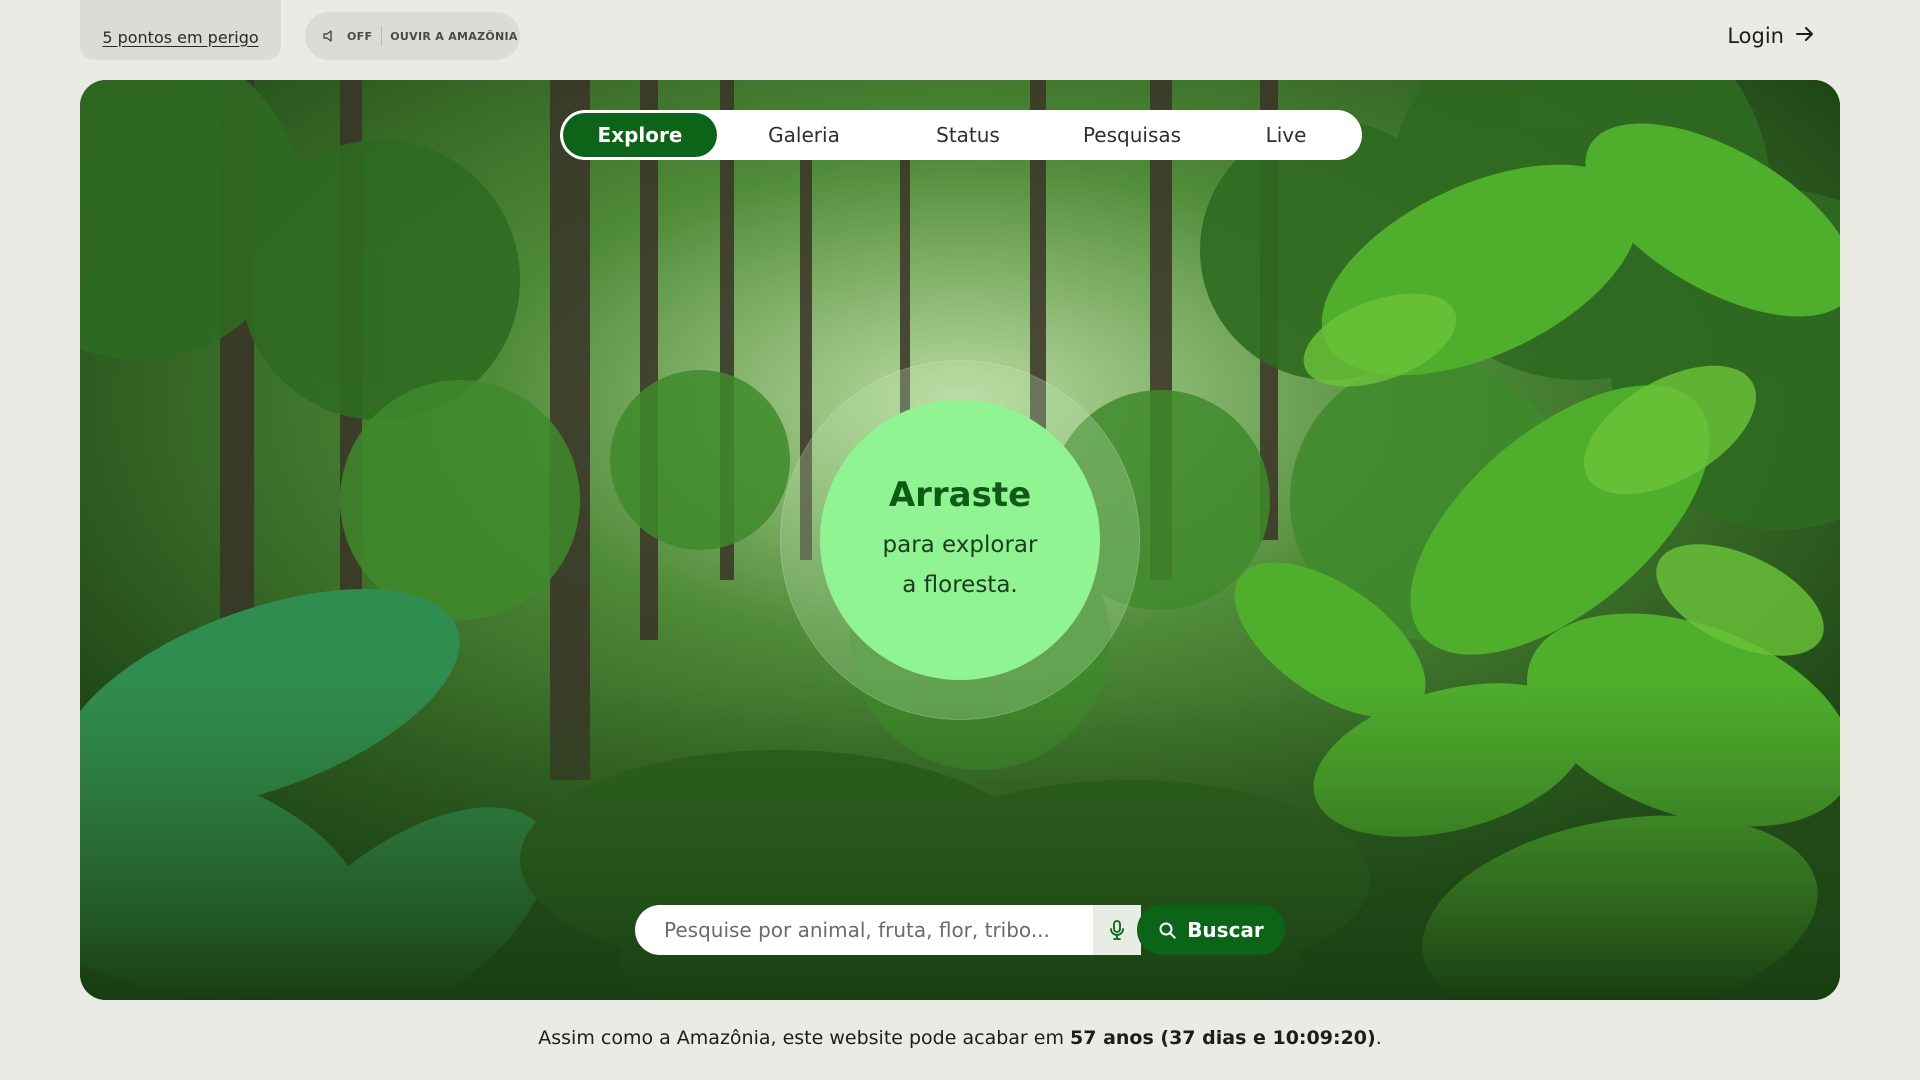 The width and height of the screenshot is (1920, 1080). I want to click on search-bar: Buscar, so click(960, 930).